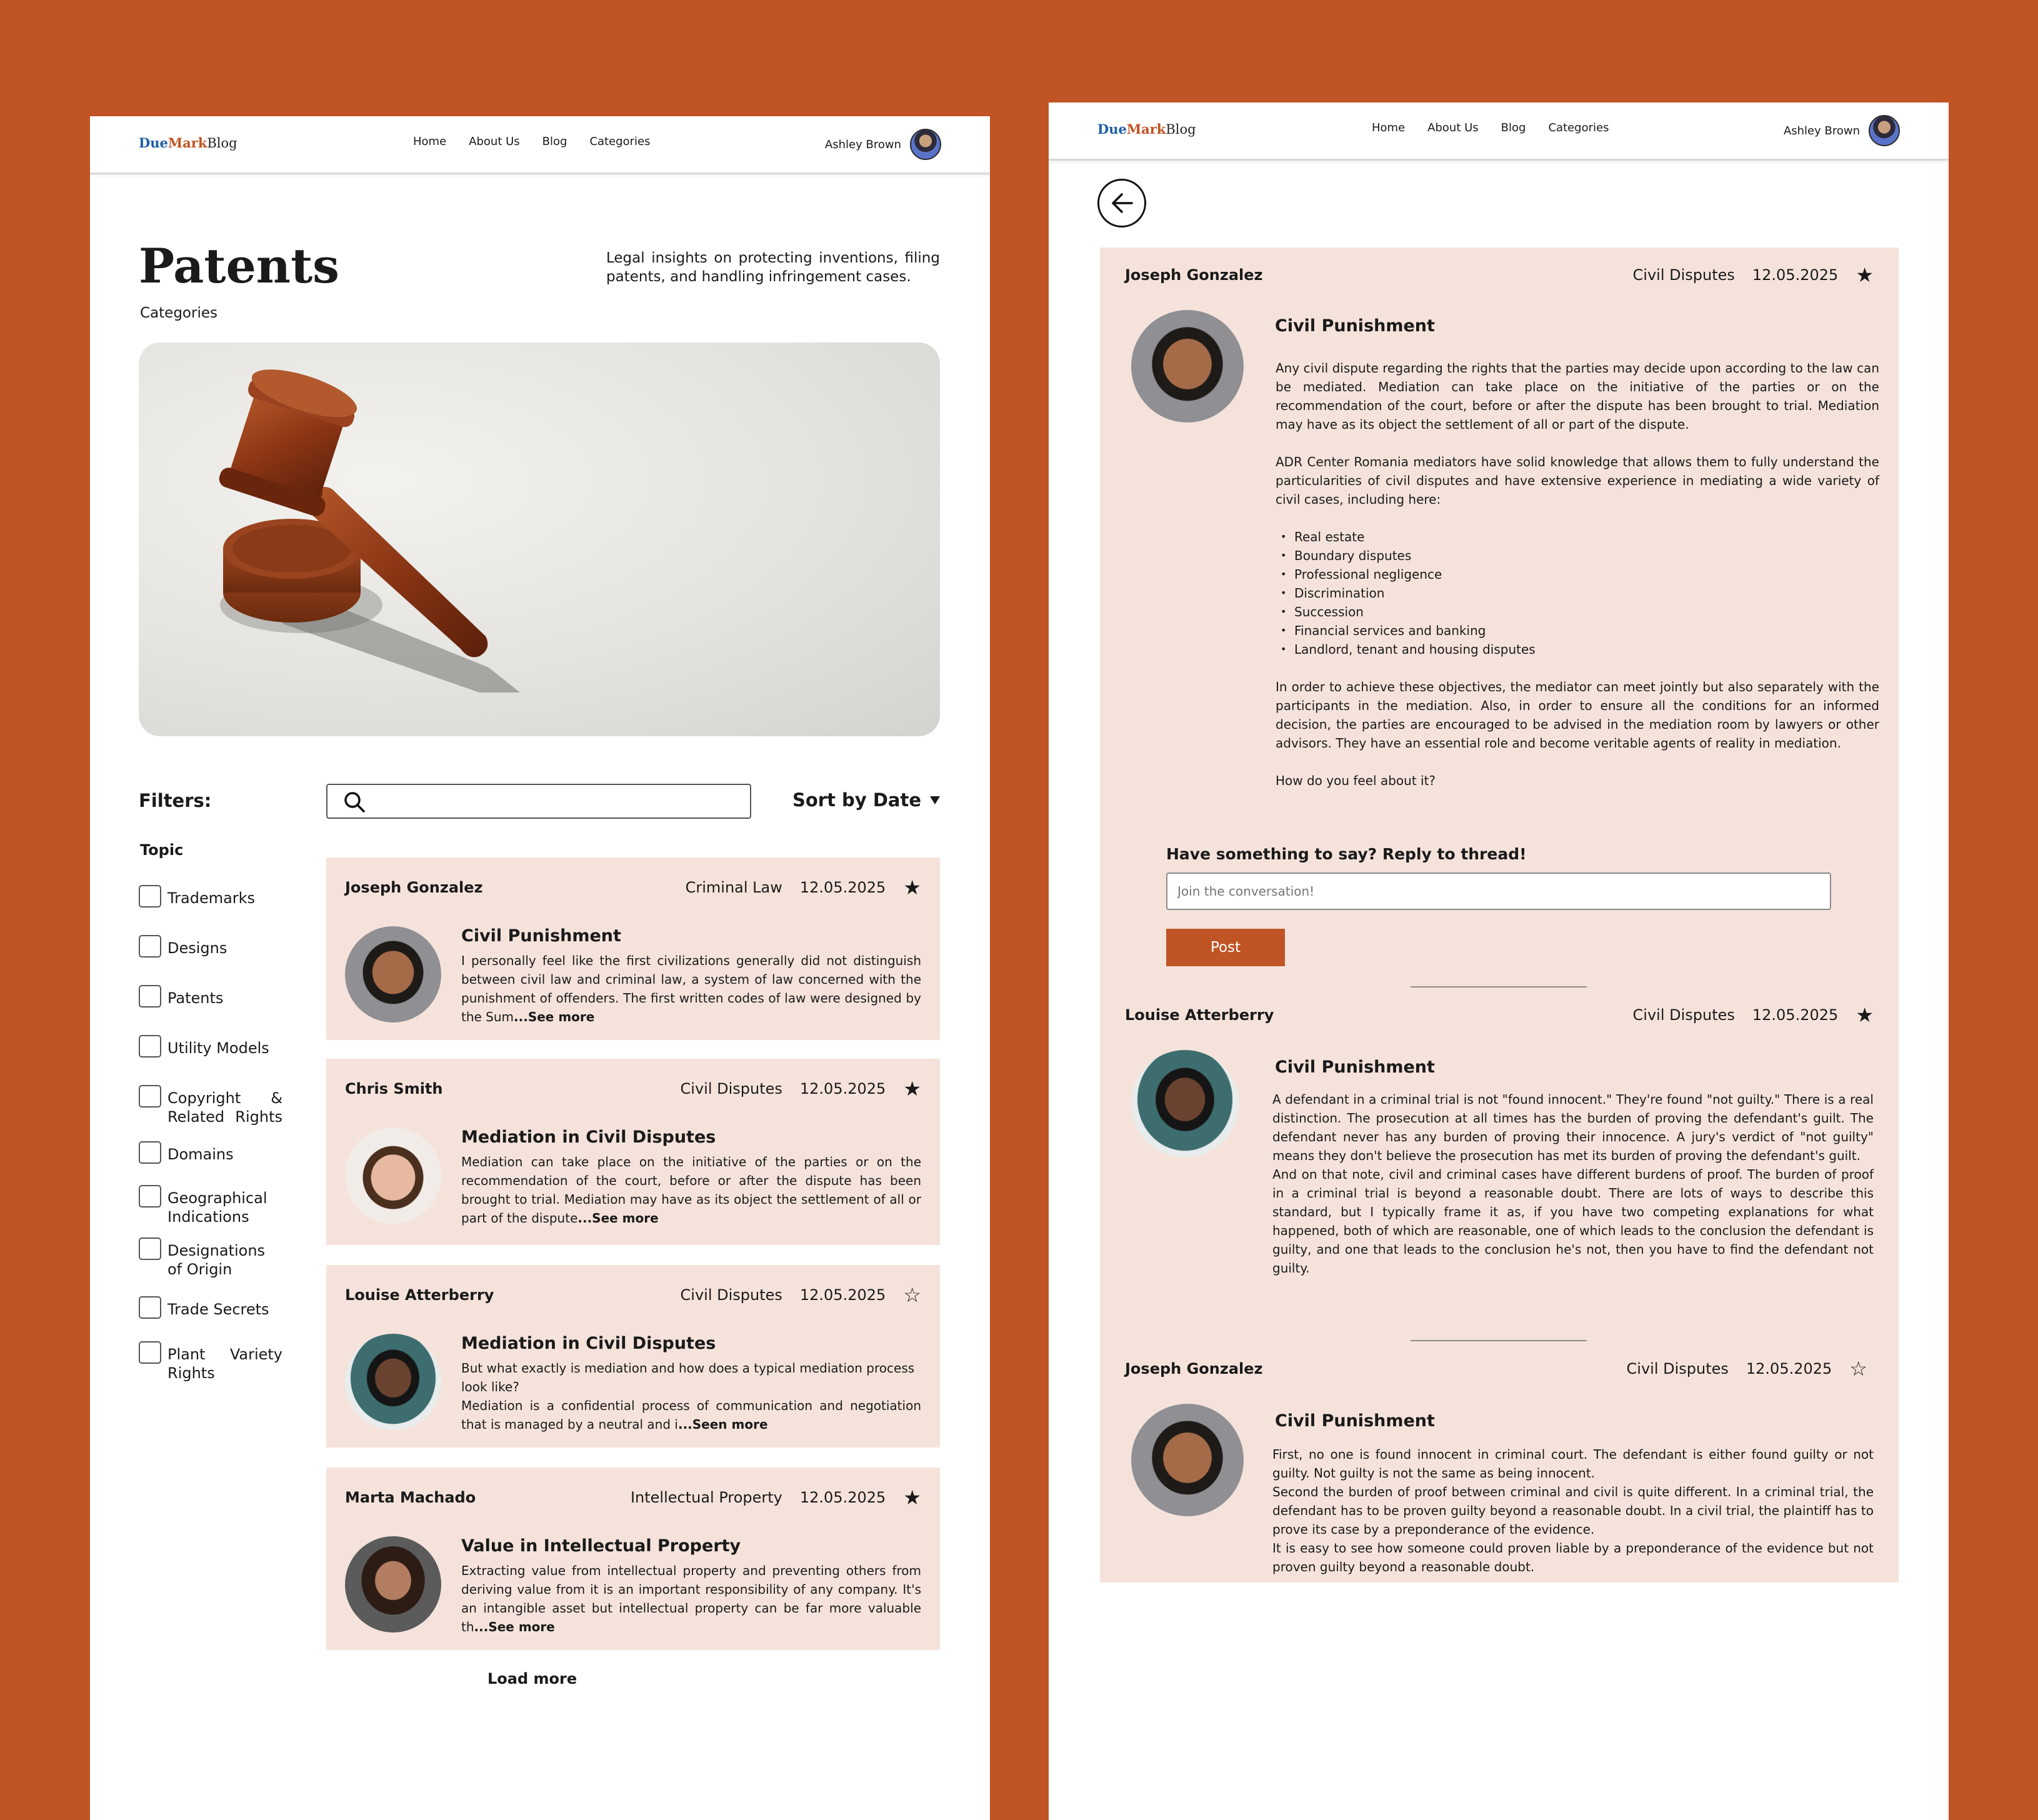 The image size is (2038, 1820). I want to click on back-button, so click(1121, 203).